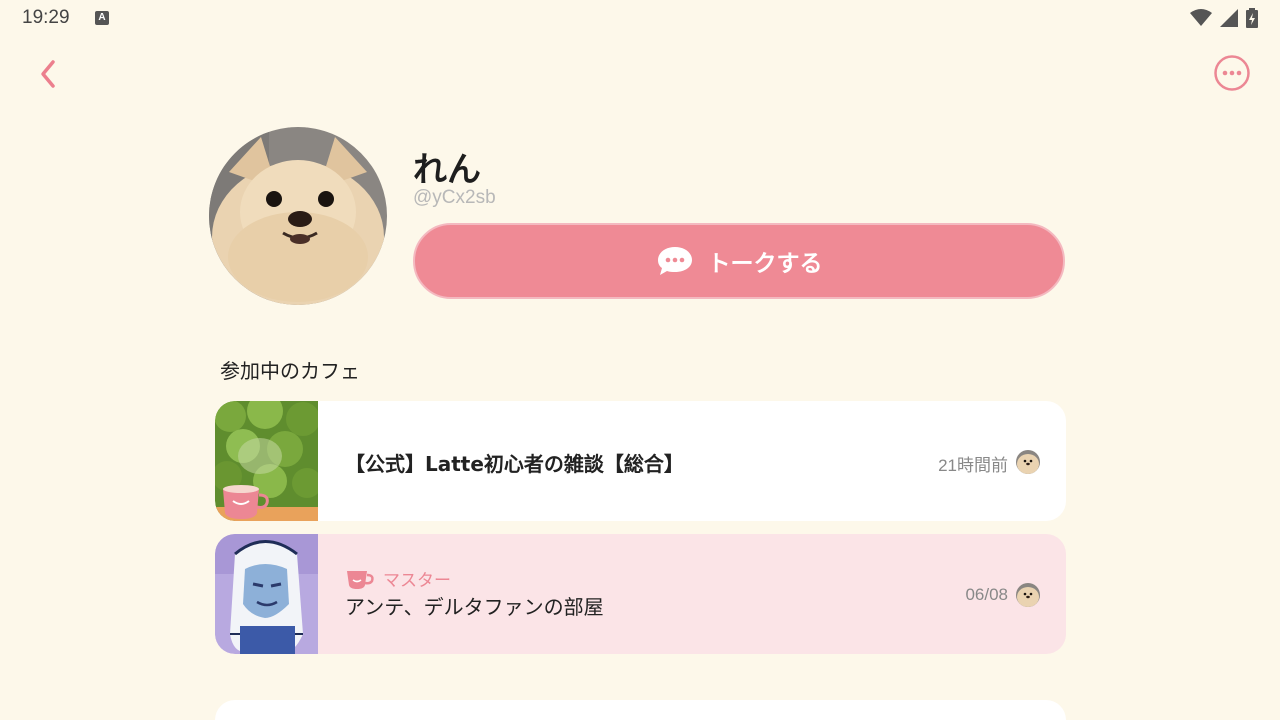 This screenshot has width=1280, height=720. I want to click on cafe-list-item: マスター アンテ、デルタファンの部屋 06/08, so click(640, 594).